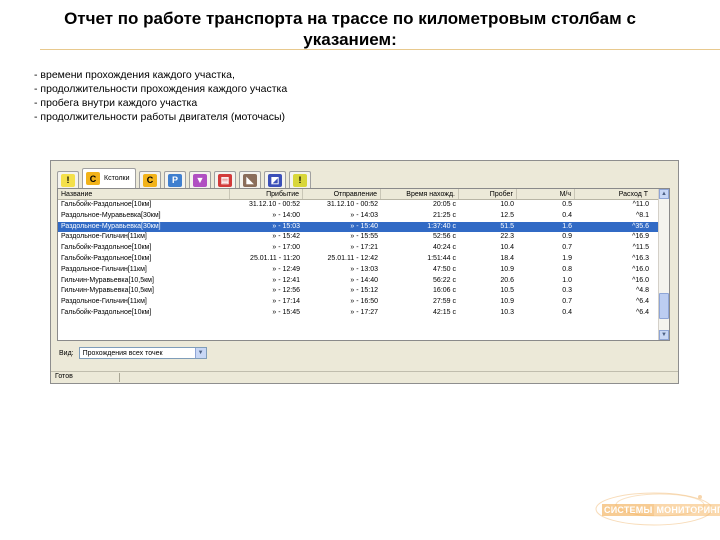 This screenshot has width=720, height=540. I want to click on parking-icon: P, so click(175, 180).